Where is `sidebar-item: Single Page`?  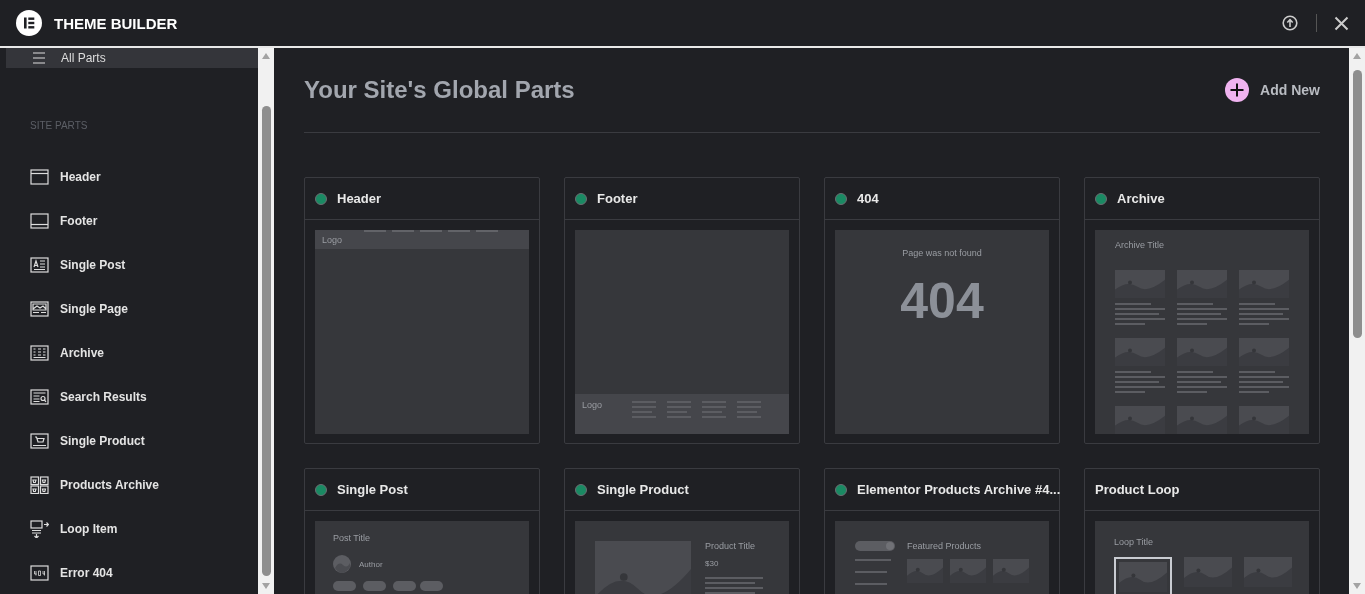
sidebar-item: Single Page is located at coordinates (79, 309).